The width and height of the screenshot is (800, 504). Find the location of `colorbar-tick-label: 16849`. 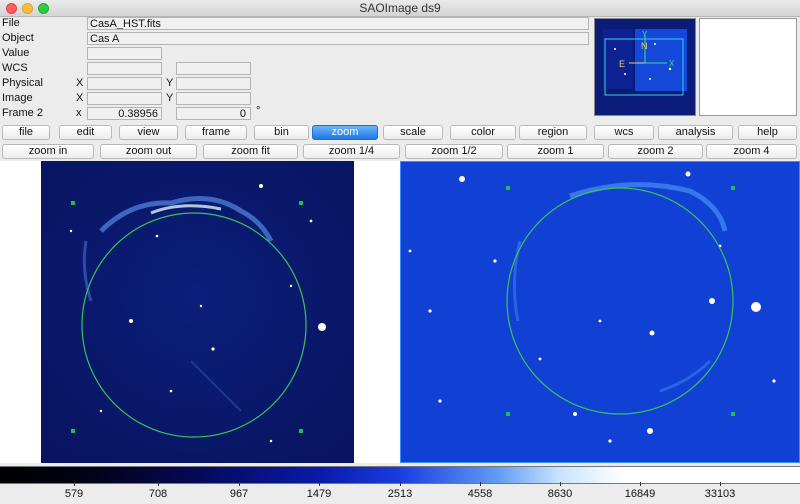

colorbar-tick-label: 16849 is located at coordinates (640, 494).